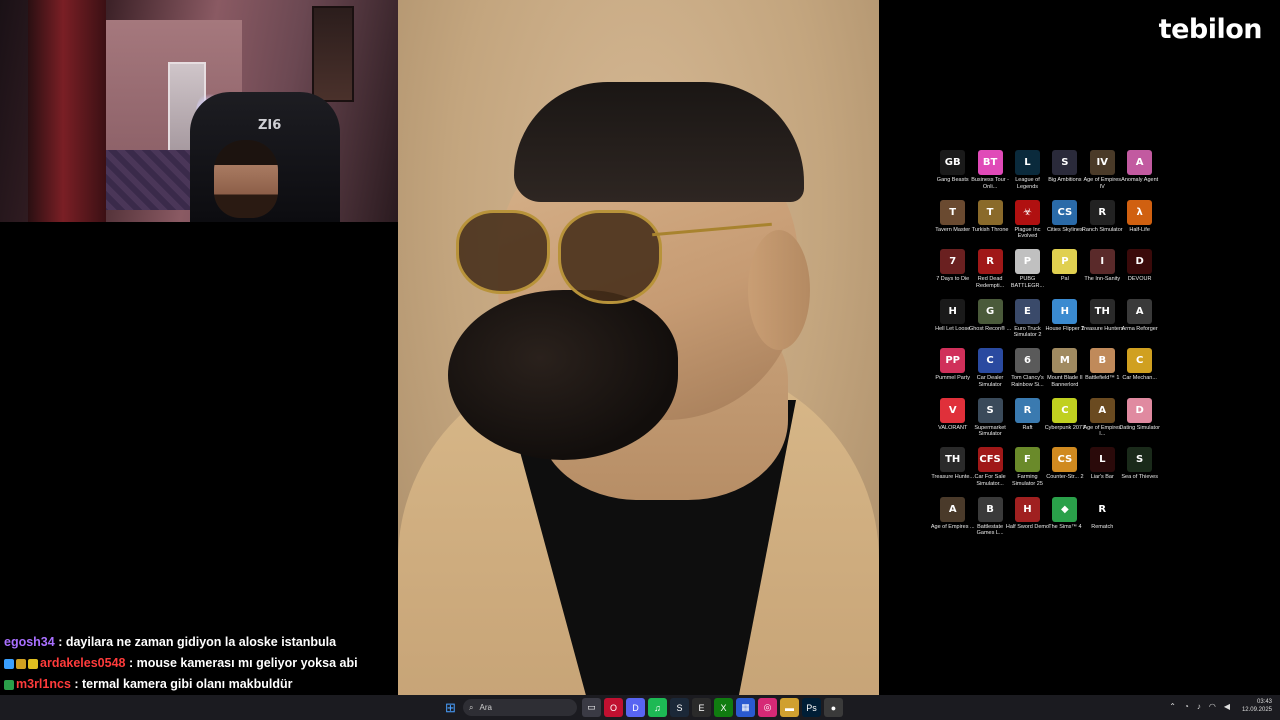 The image size is (1280, 720). Describe the element at coordinates (1065, 472) in the screenshot. I see `desktop-icon: CS Counter-Str... 2` at that location.